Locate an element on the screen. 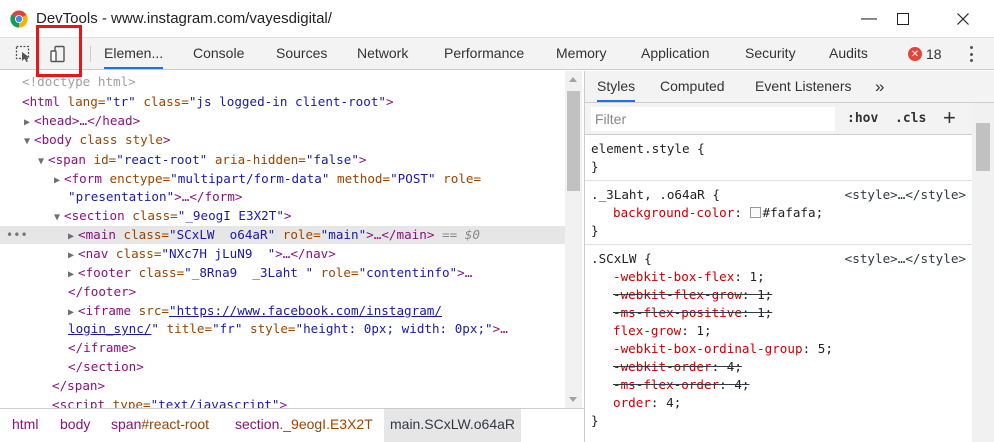 This screenshot has width=994, height=442. dom-node-body: ▼ <body class style> is located at coordinates (282, 140).